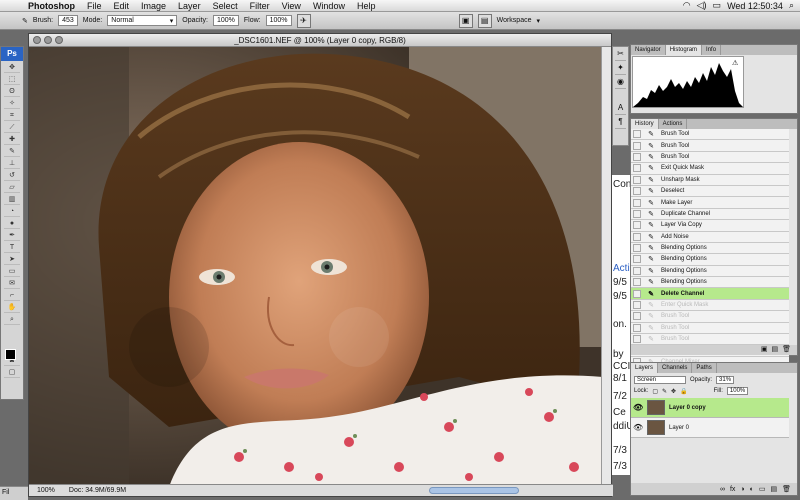  Describe the element at coordinates (68, 20) in the screenshot. I see `brush-size-picker: 453` at that location.